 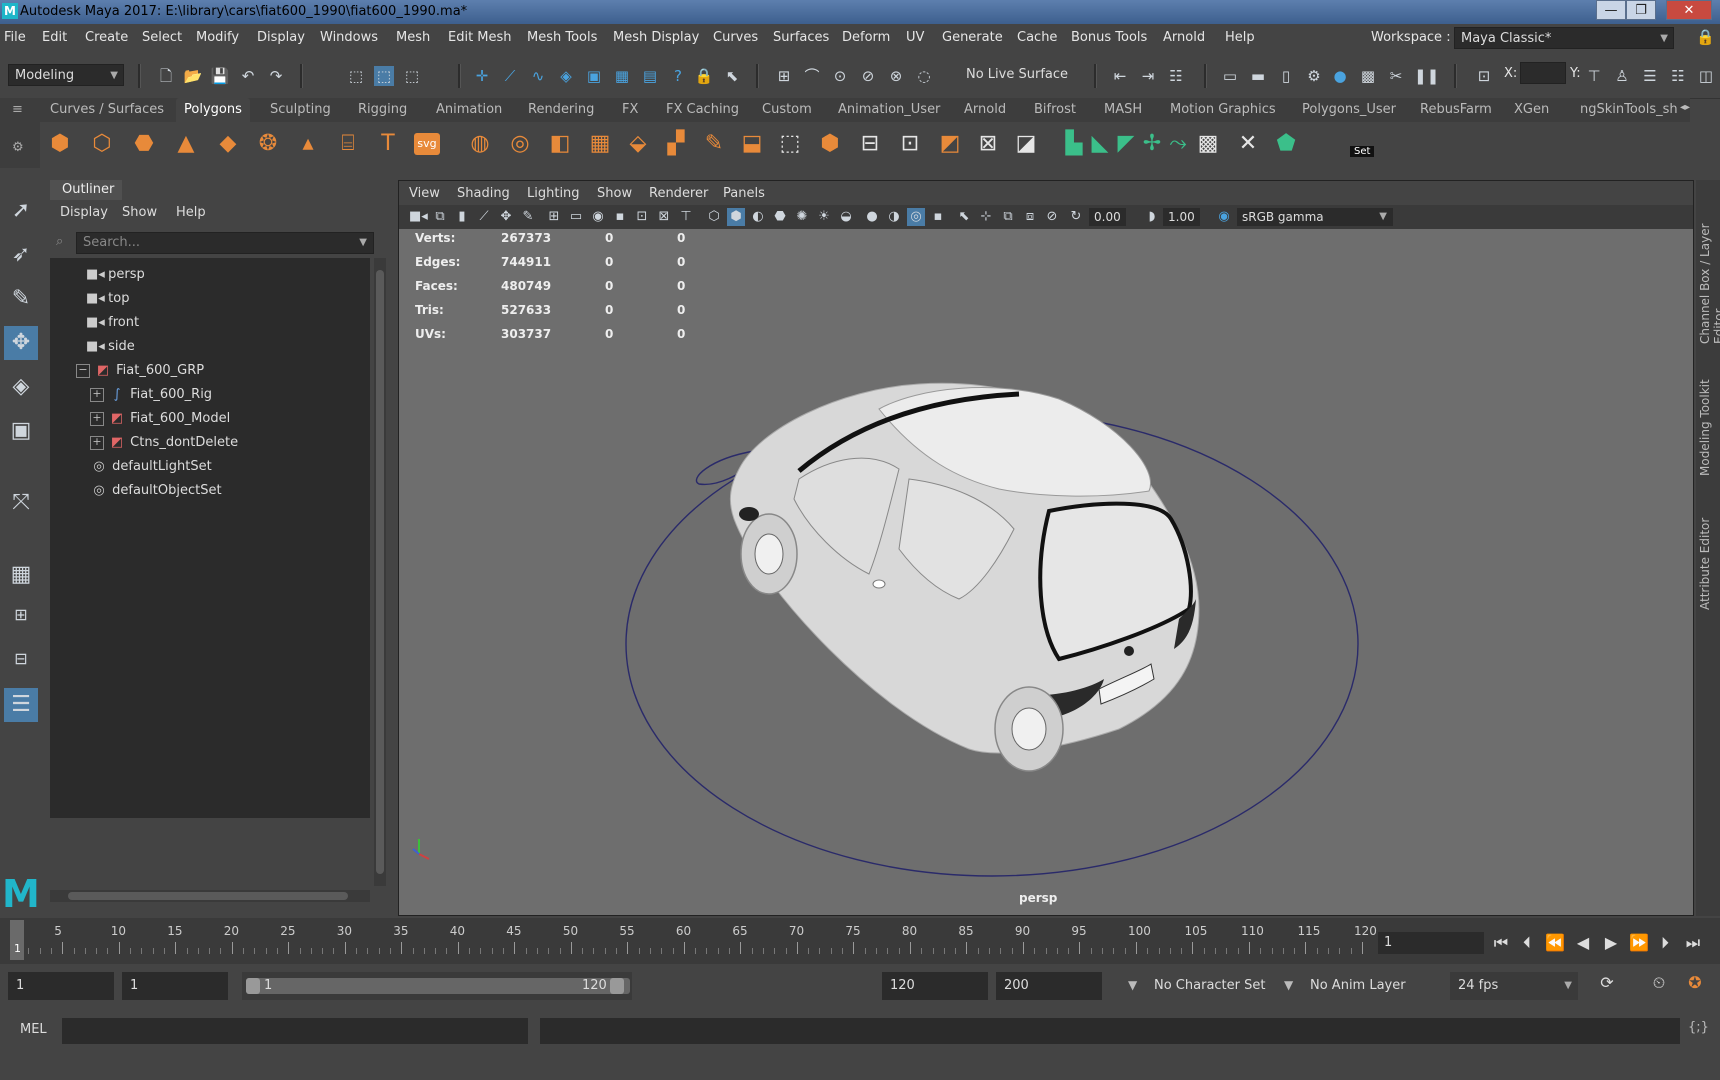 I want to click on xray-icon: ⬉, so click(x=964, y=217).